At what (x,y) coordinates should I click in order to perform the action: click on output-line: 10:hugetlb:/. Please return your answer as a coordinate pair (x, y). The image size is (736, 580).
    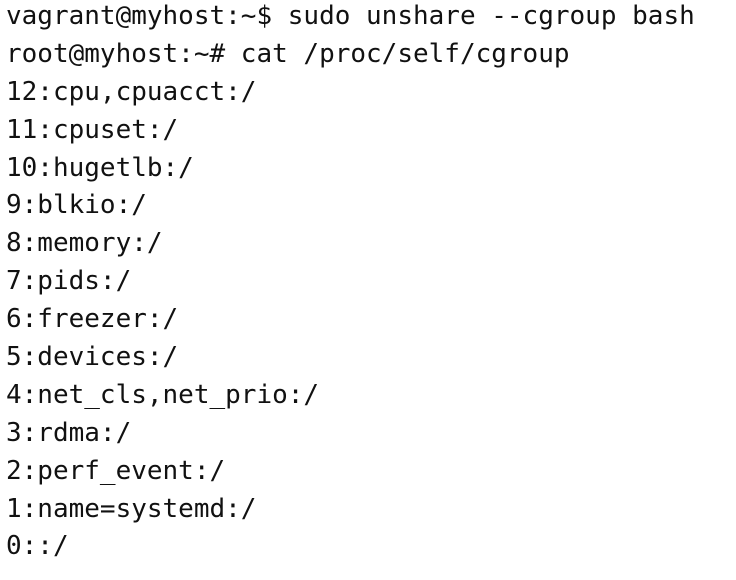
    Looking at the image, I should click on (100, 167).